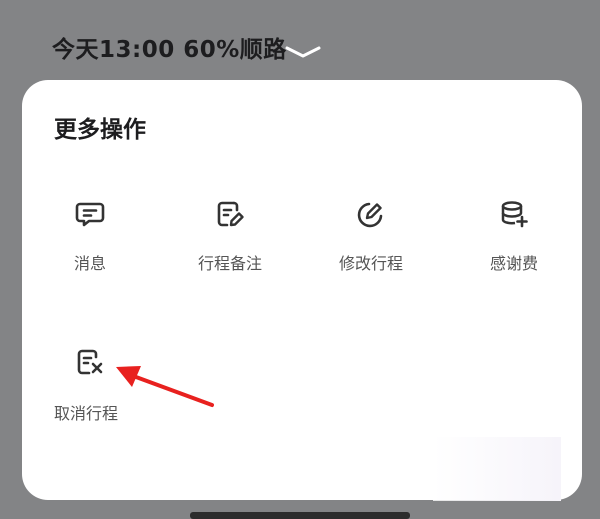  What do you see at coordinates (229, 263) in the screenshot?
I see `trip-note-label: 行程备注` at bounding box center [229, 263].